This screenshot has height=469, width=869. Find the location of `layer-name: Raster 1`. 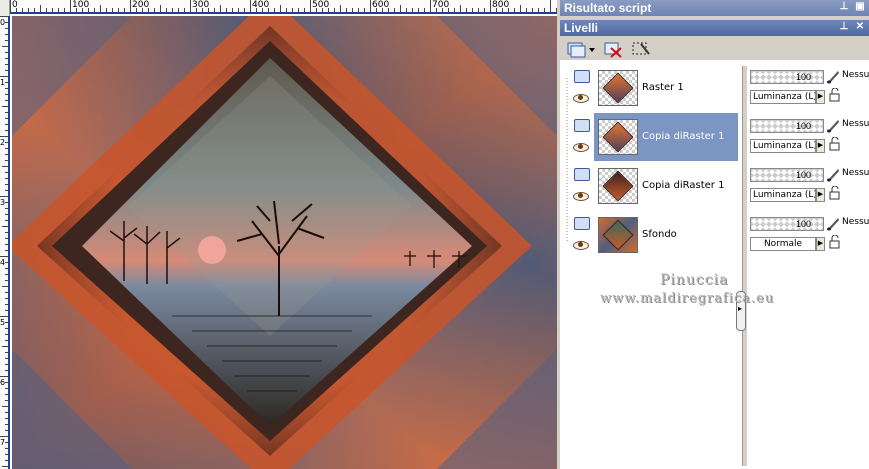

layer-name: Raster 1 is located at coordinates (663, 87).